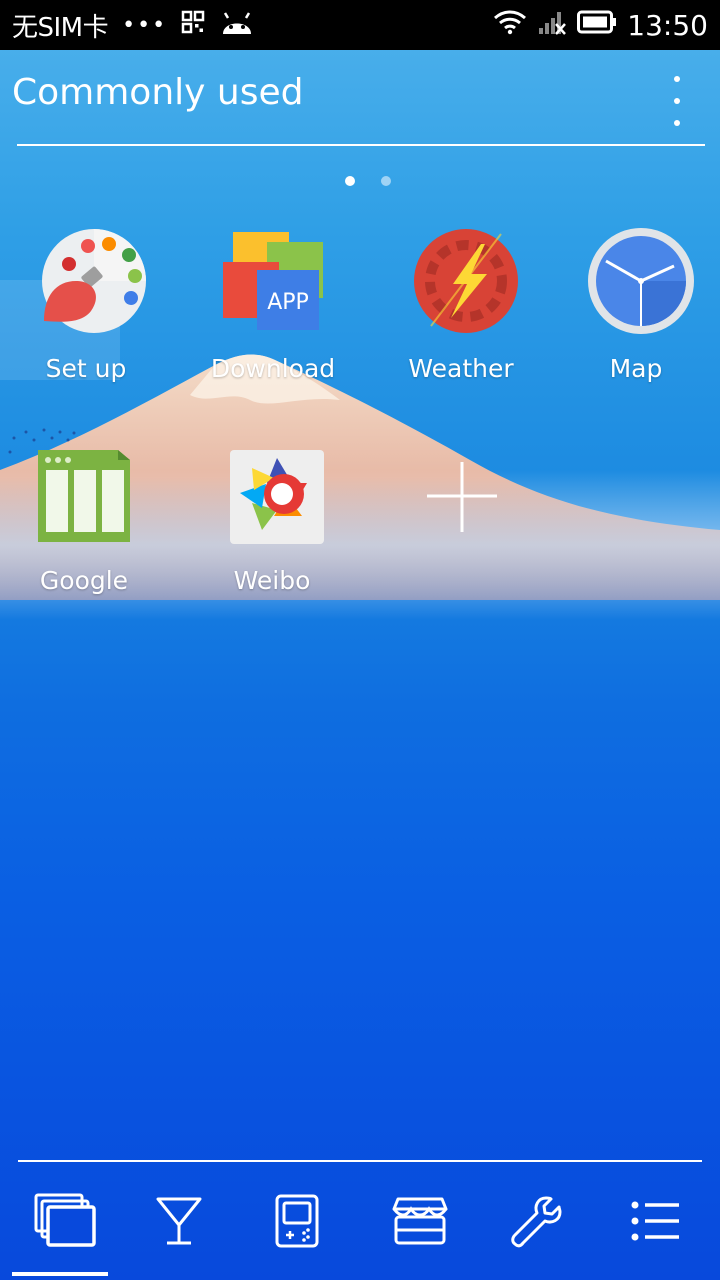  Describe the element at coordinates (466, 281) in the screenshot. I see `lightning-gear-icon` at that location.